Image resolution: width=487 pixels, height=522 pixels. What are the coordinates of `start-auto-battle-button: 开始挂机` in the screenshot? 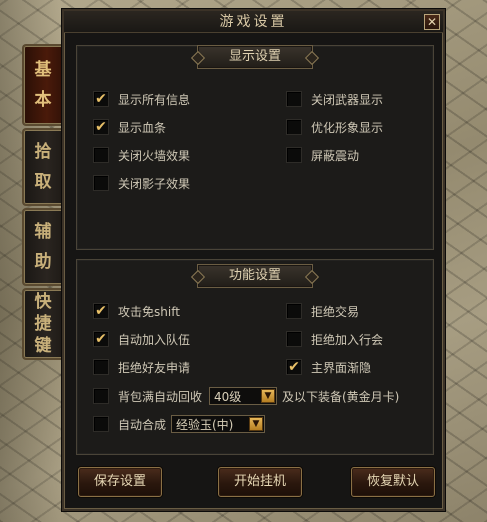 It's located at (260, 482).